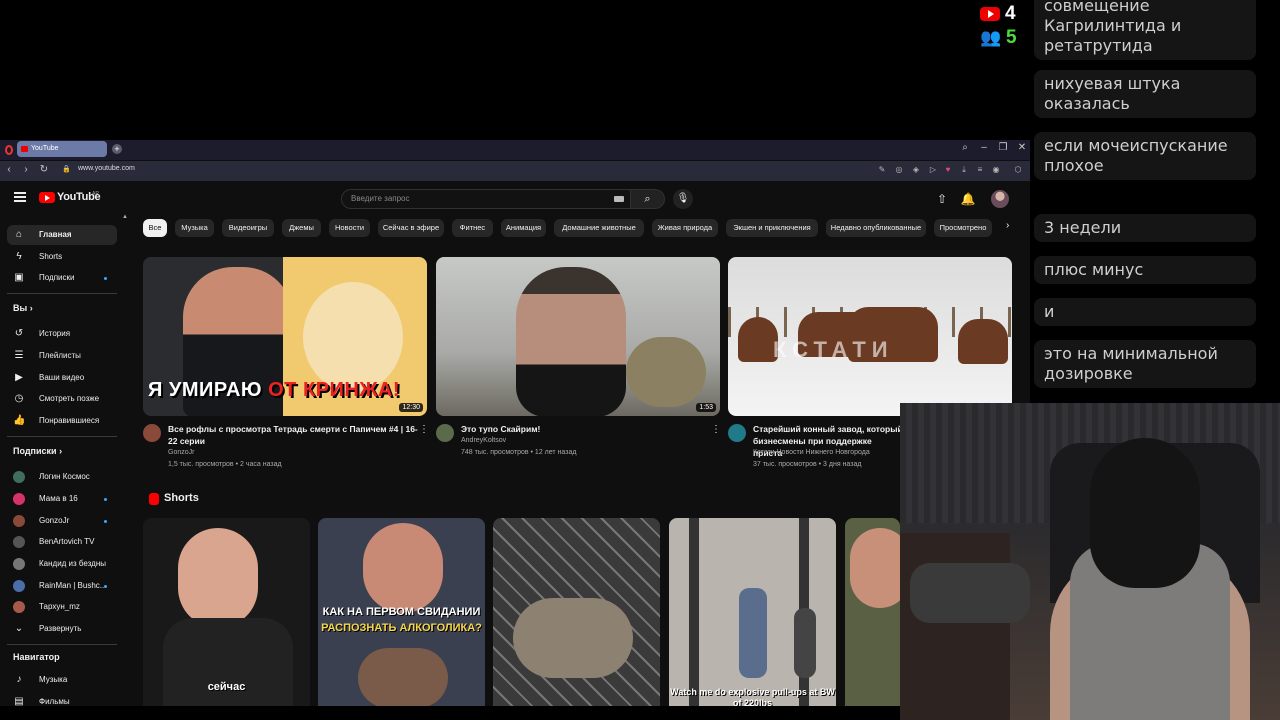  Describe the element at coordinates (996, 169) in the screenshot. I see `profile-icon: ◉` at that location.